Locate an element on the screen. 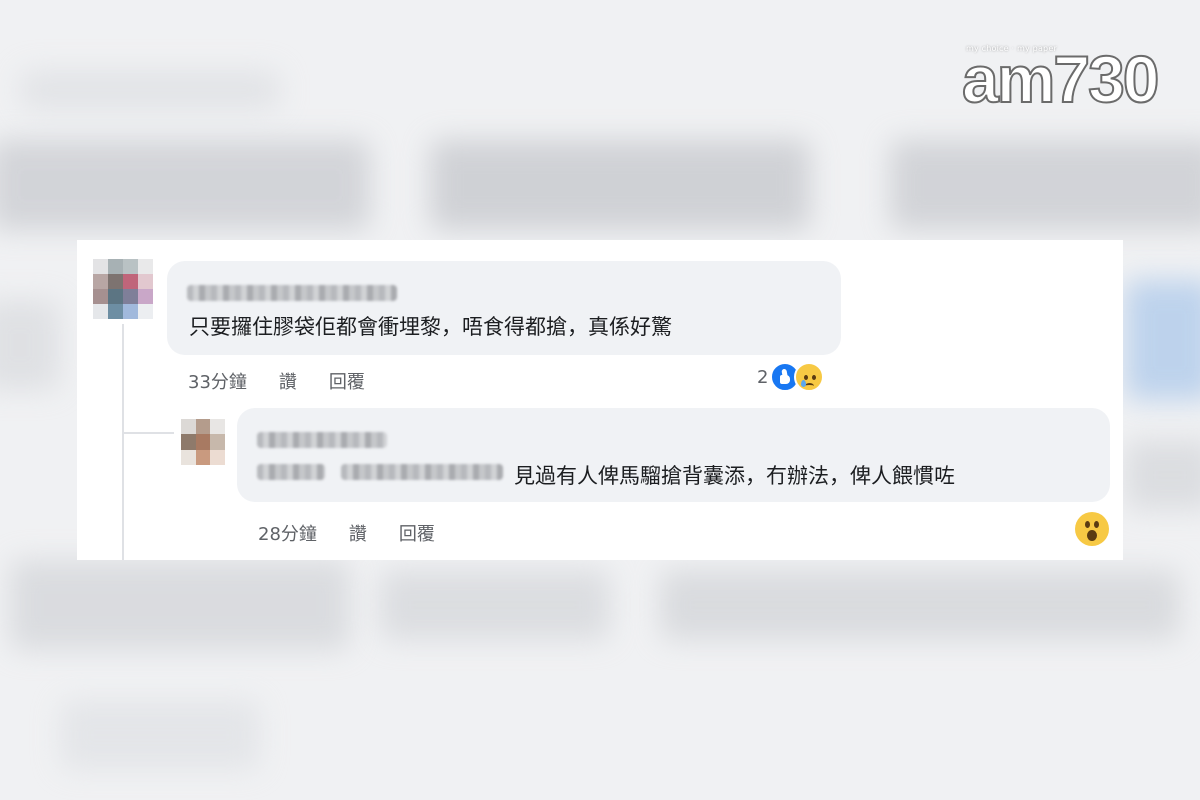 This screenshot has width=1200, height=800. comment-bubble: 只要攞住膠袋佢都會衝埋黎，唔食得都搶，真係好驚 is located at coordinates (504, 308).